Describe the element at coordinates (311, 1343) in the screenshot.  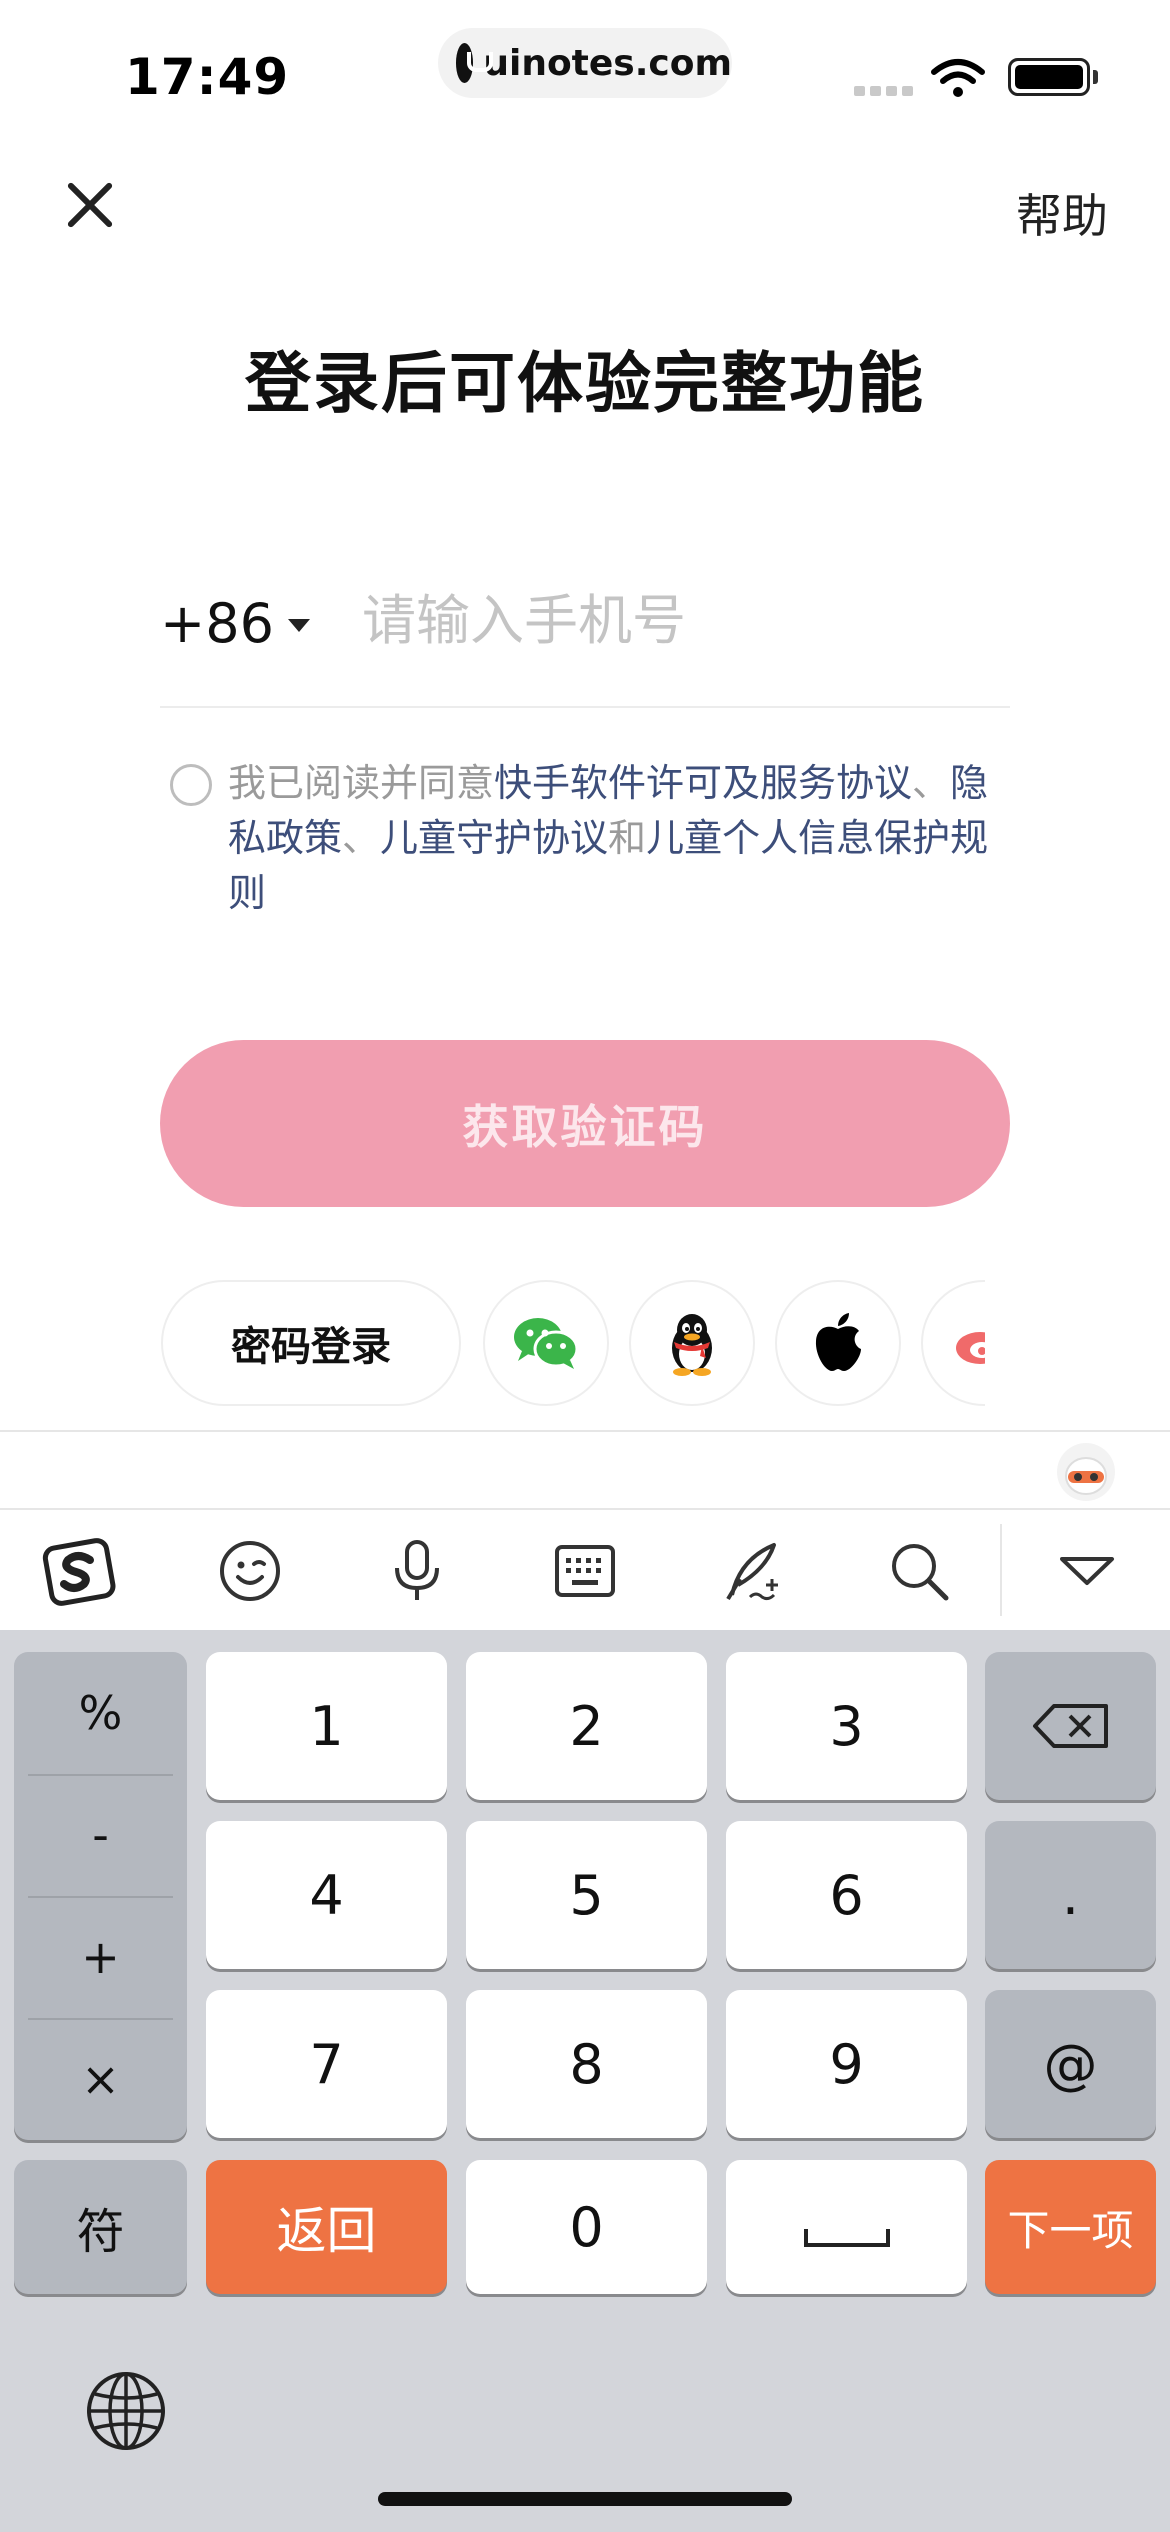
I see `password-login-button: 密码登录` at that location.